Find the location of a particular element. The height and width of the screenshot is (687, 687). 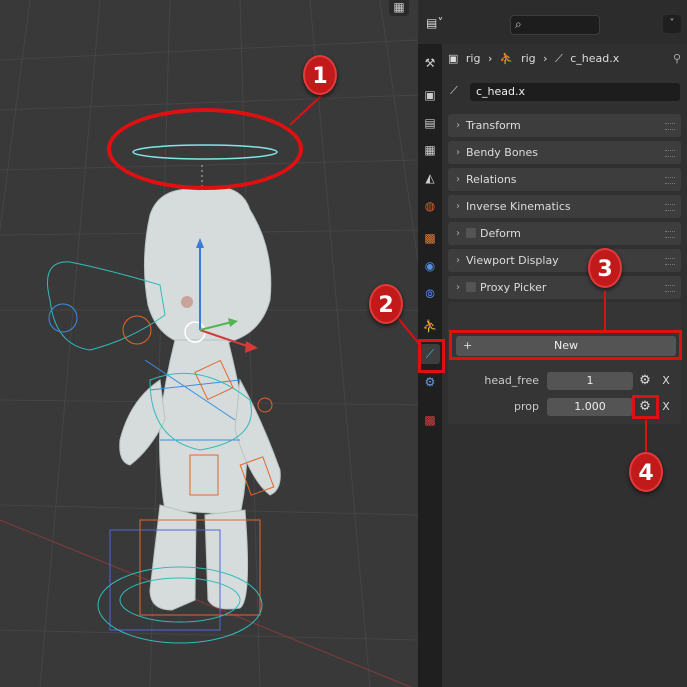

armature-data-tab: ⛹ is located at coordinates (430, 326).